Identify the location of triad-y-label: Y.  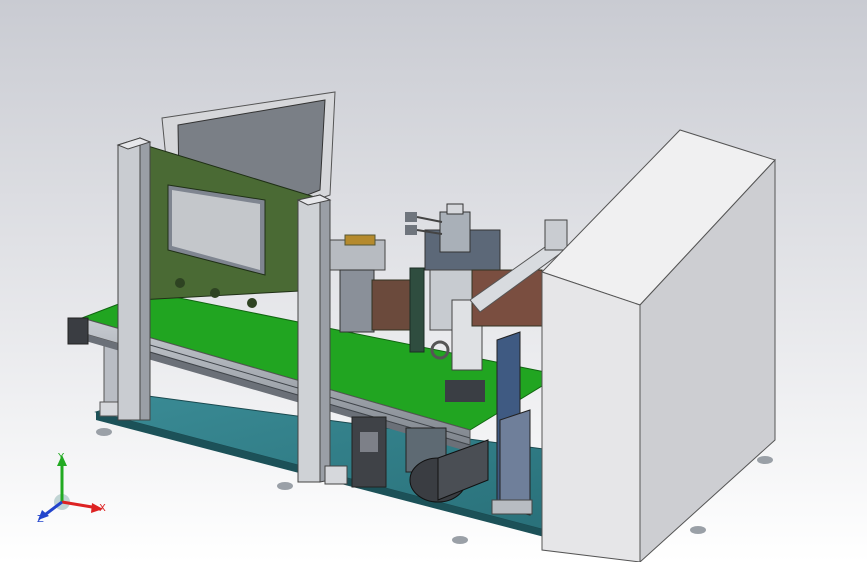
(61, 457).